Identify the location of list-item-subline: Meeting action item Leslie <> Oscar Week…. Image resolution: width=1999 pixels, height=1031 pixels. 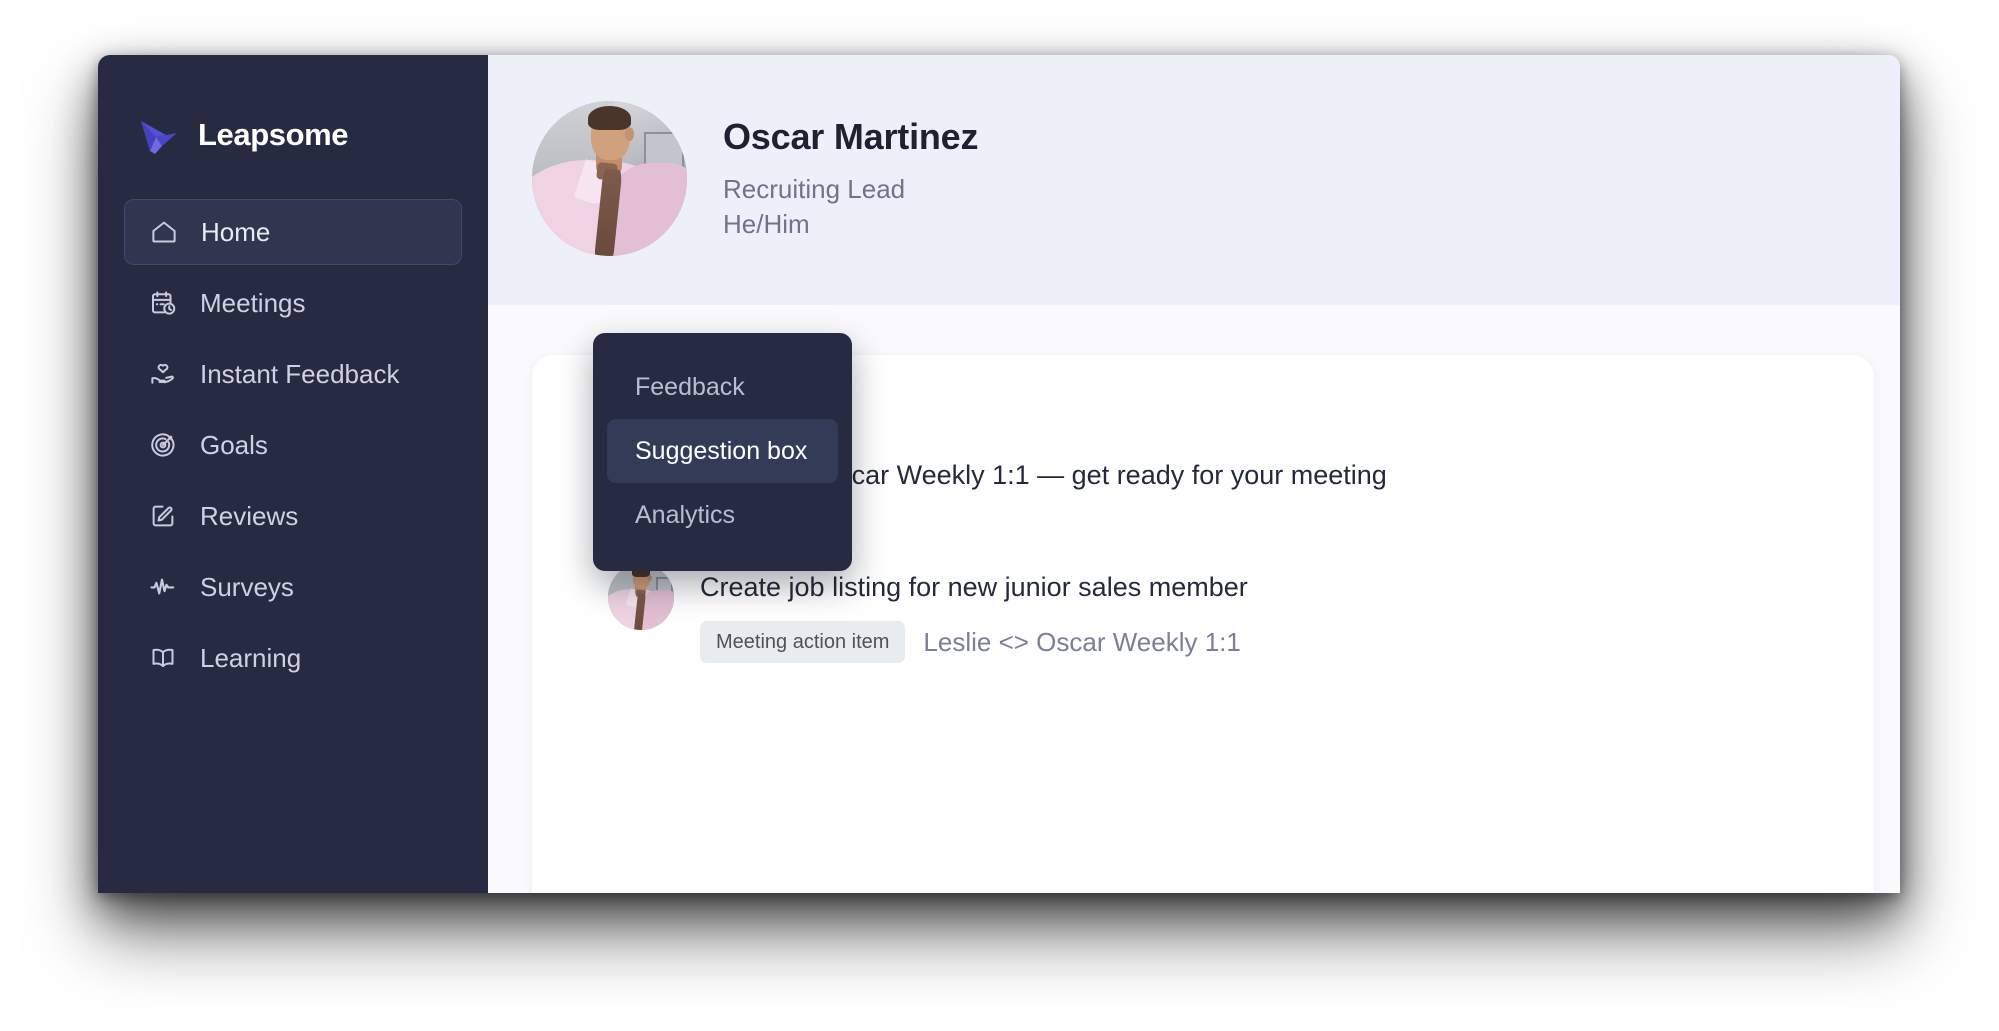
(974, 642).